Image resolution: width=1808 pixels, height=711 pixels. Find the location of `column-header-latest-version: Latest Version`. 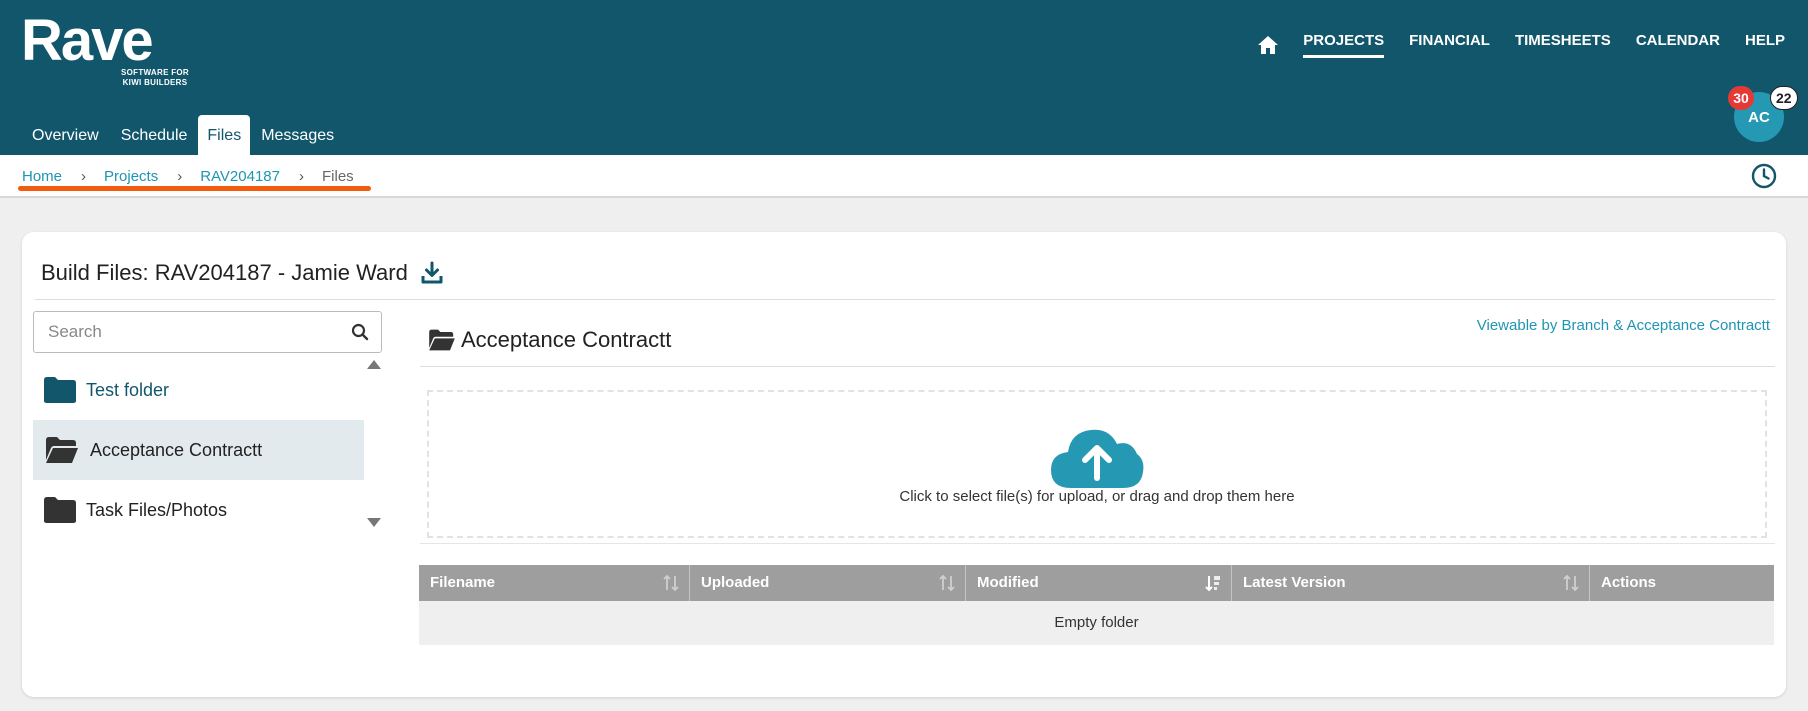

column-header-latest-version: Latest Version is located at coordinates (1411, 583).